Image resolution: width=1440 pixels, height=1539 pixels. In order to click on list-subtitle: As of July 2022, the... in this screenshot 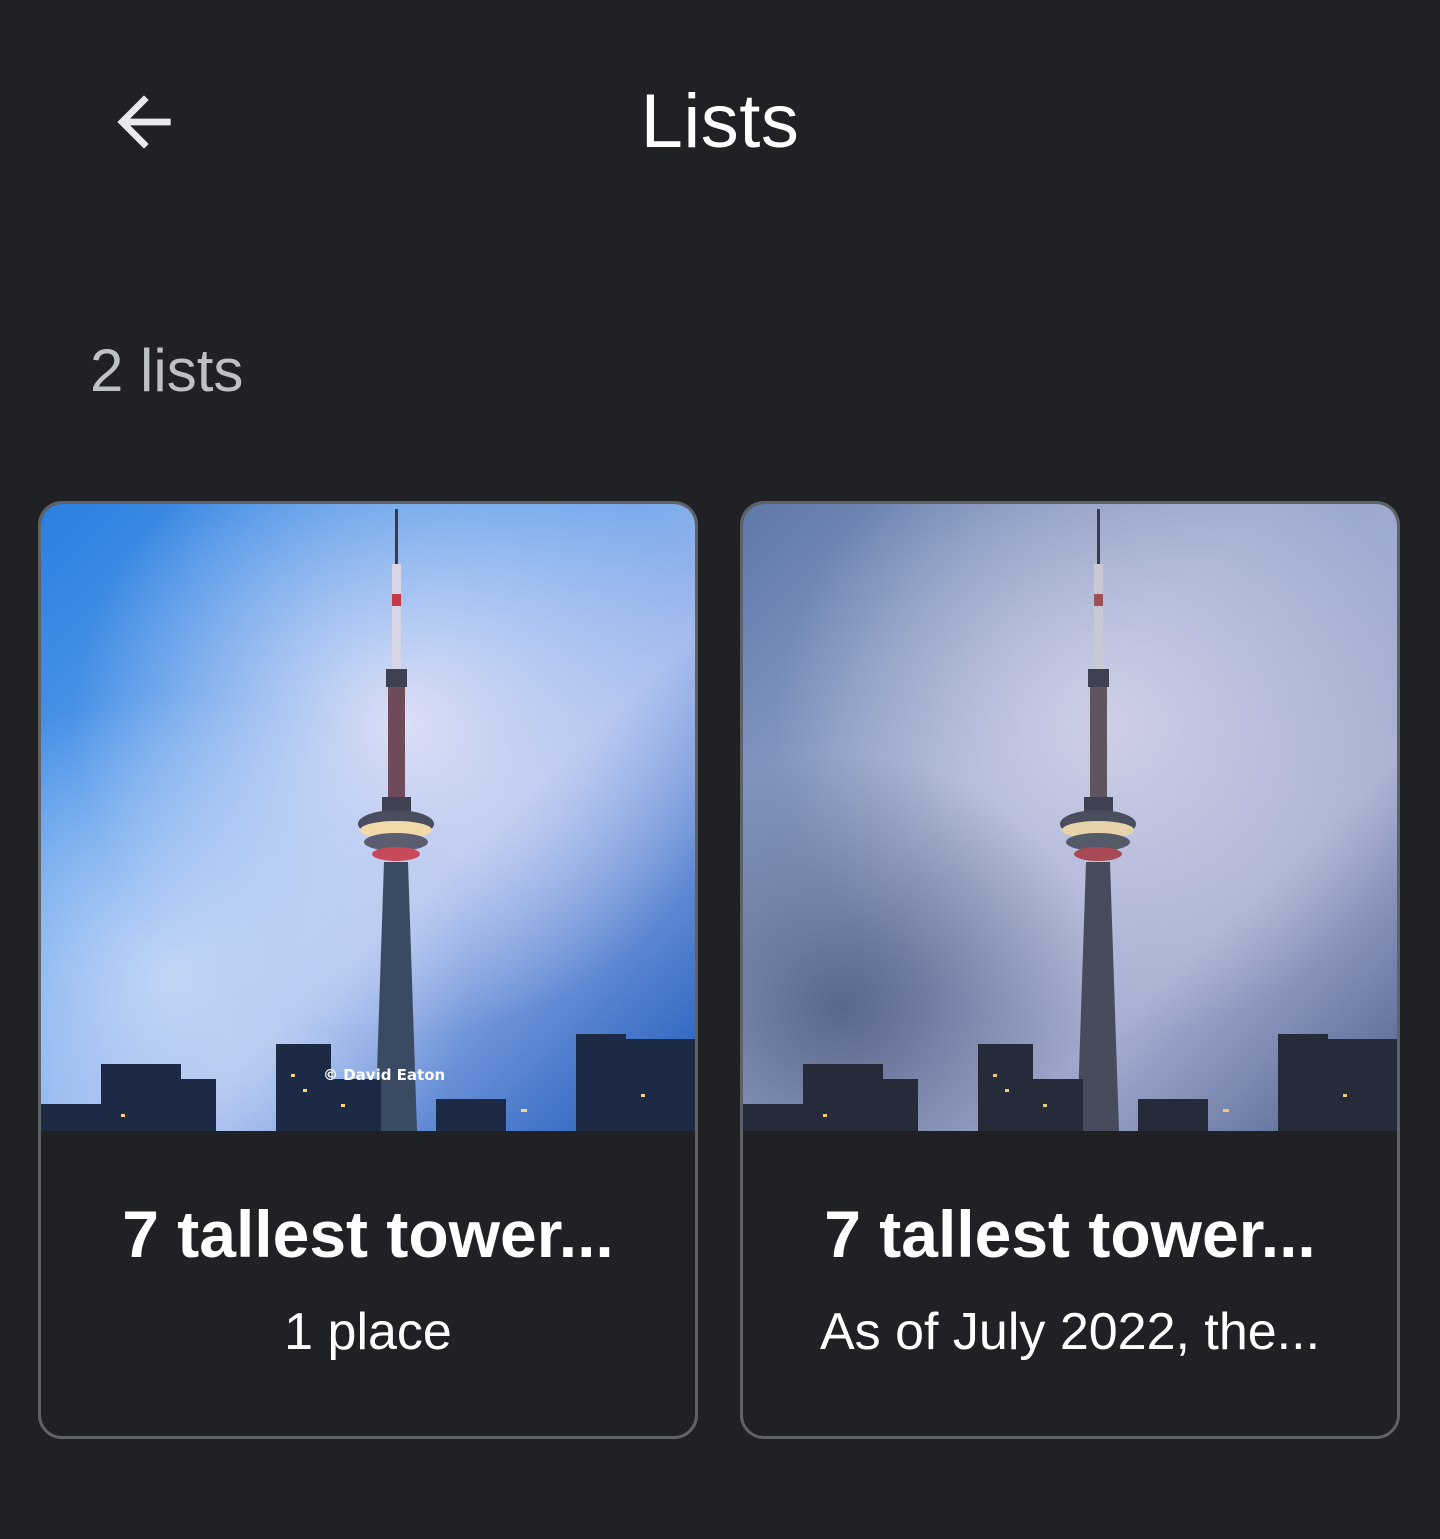, I will do `click(1070, 1332)`.